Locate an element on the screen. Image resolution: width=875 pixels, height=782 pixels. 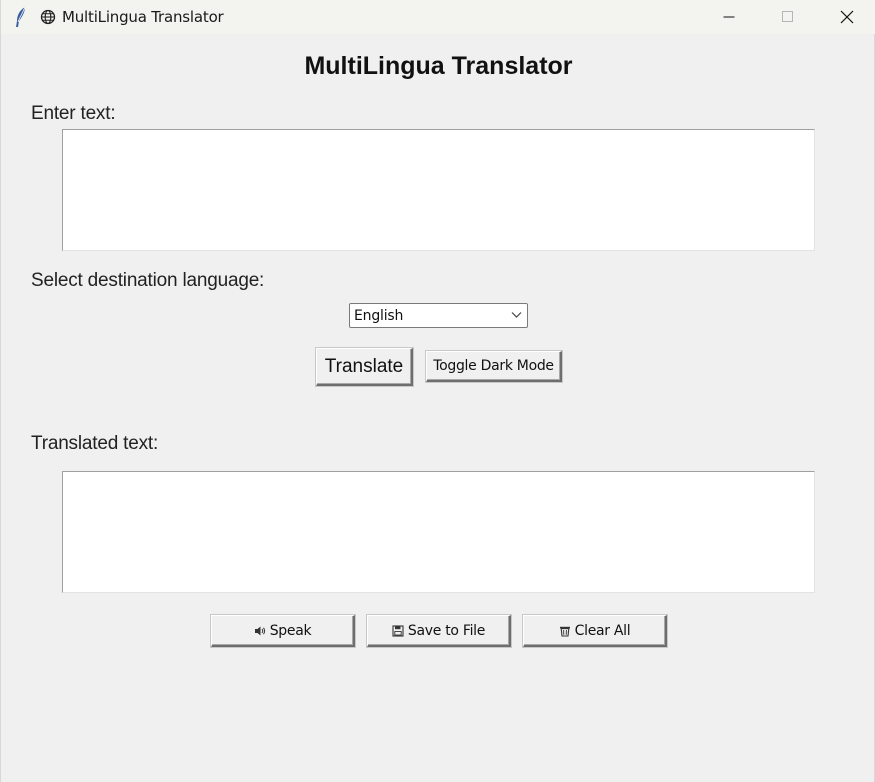
minimize-icon is located at coordinates (729, 17).